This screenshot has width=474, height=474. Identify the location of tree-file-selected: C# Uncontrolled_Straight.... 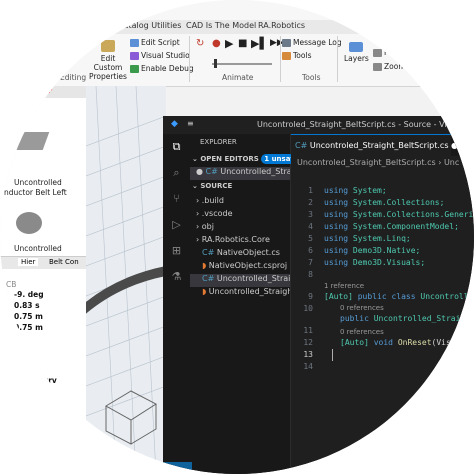
(240, 280).